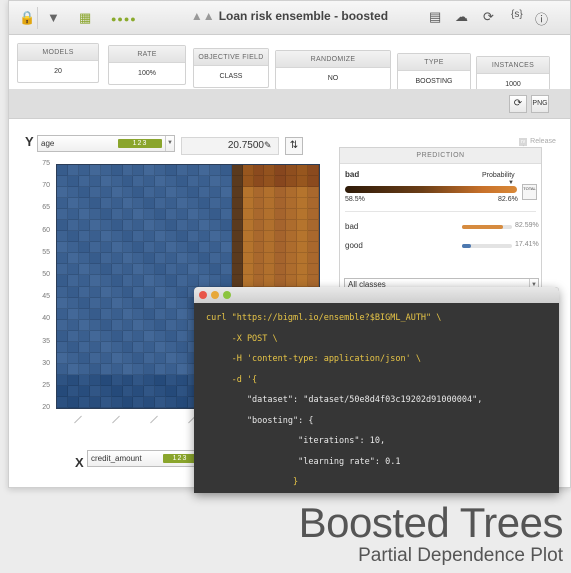 This screenshot has width=571, height=573. I want to click on code-line: "boosting": {, so click(260, 420).